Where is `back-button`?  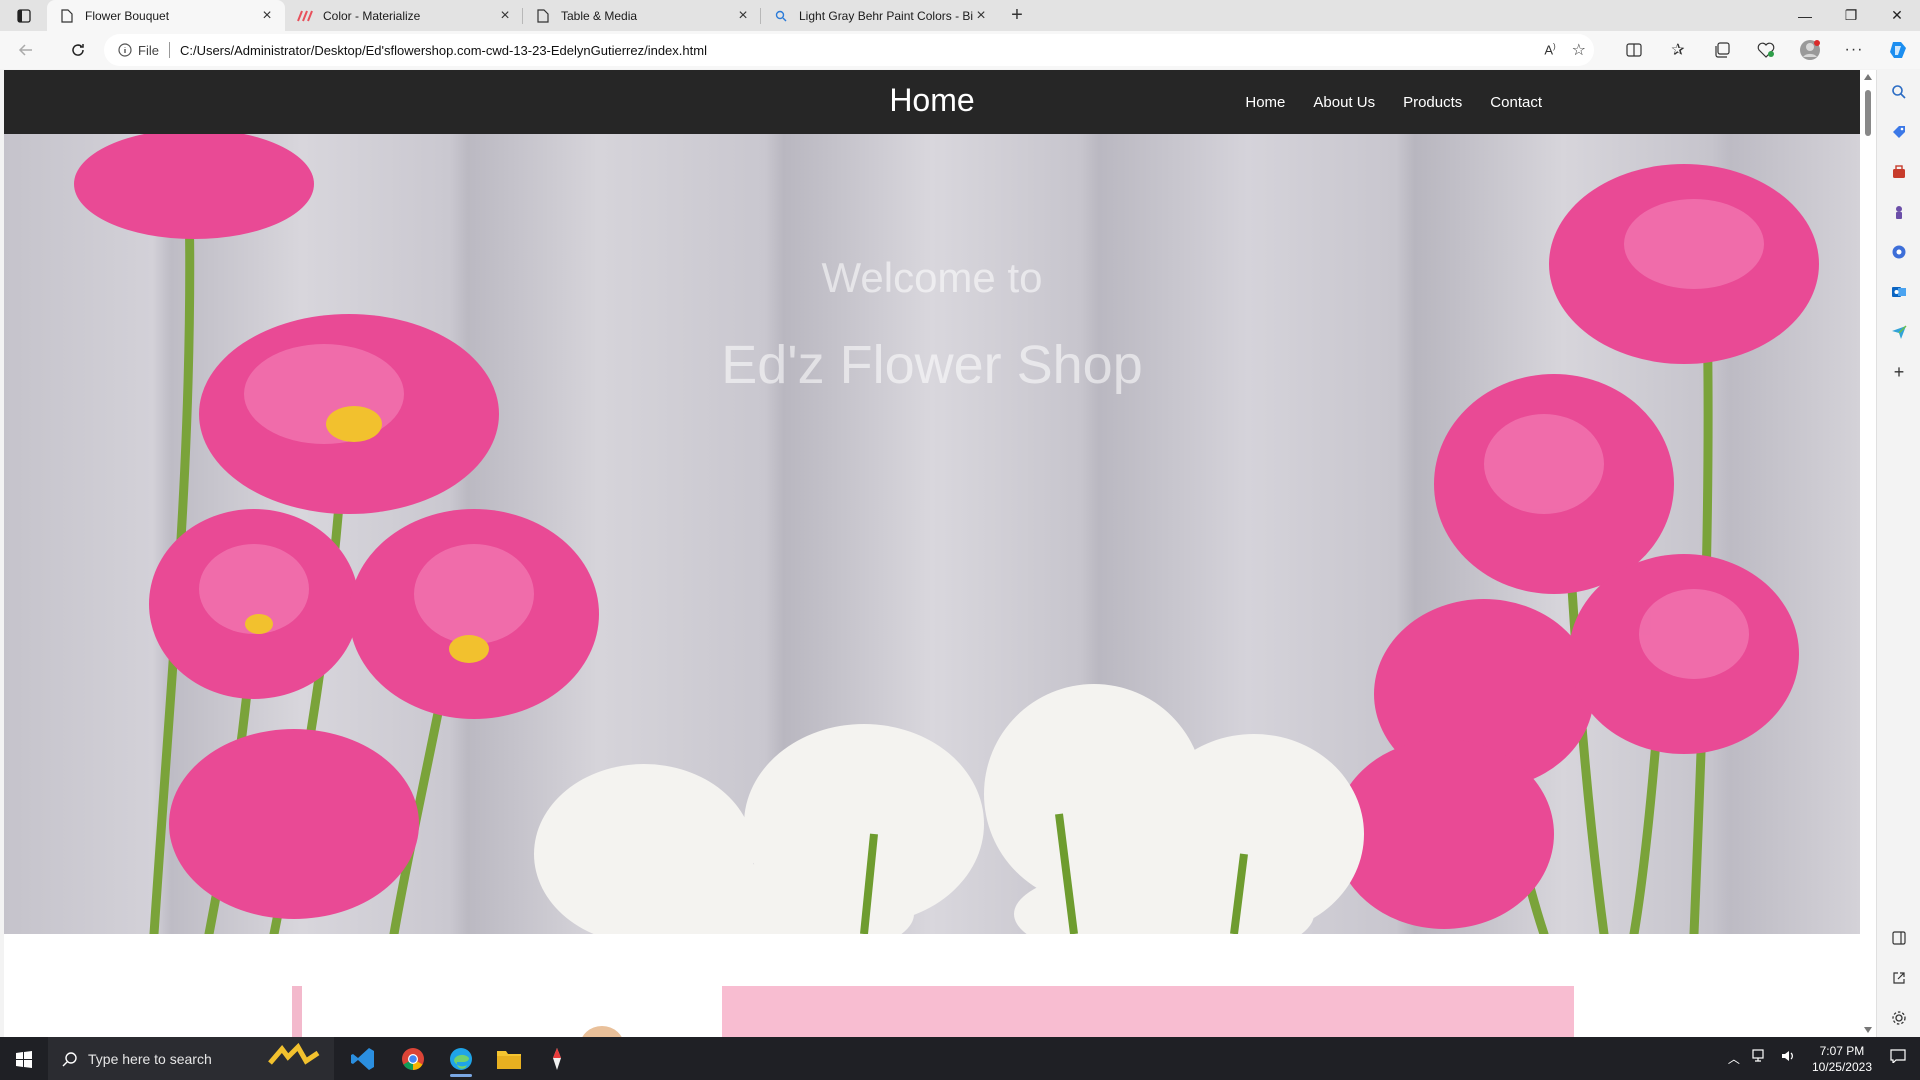
back-button is located at coordinates (26, 50).